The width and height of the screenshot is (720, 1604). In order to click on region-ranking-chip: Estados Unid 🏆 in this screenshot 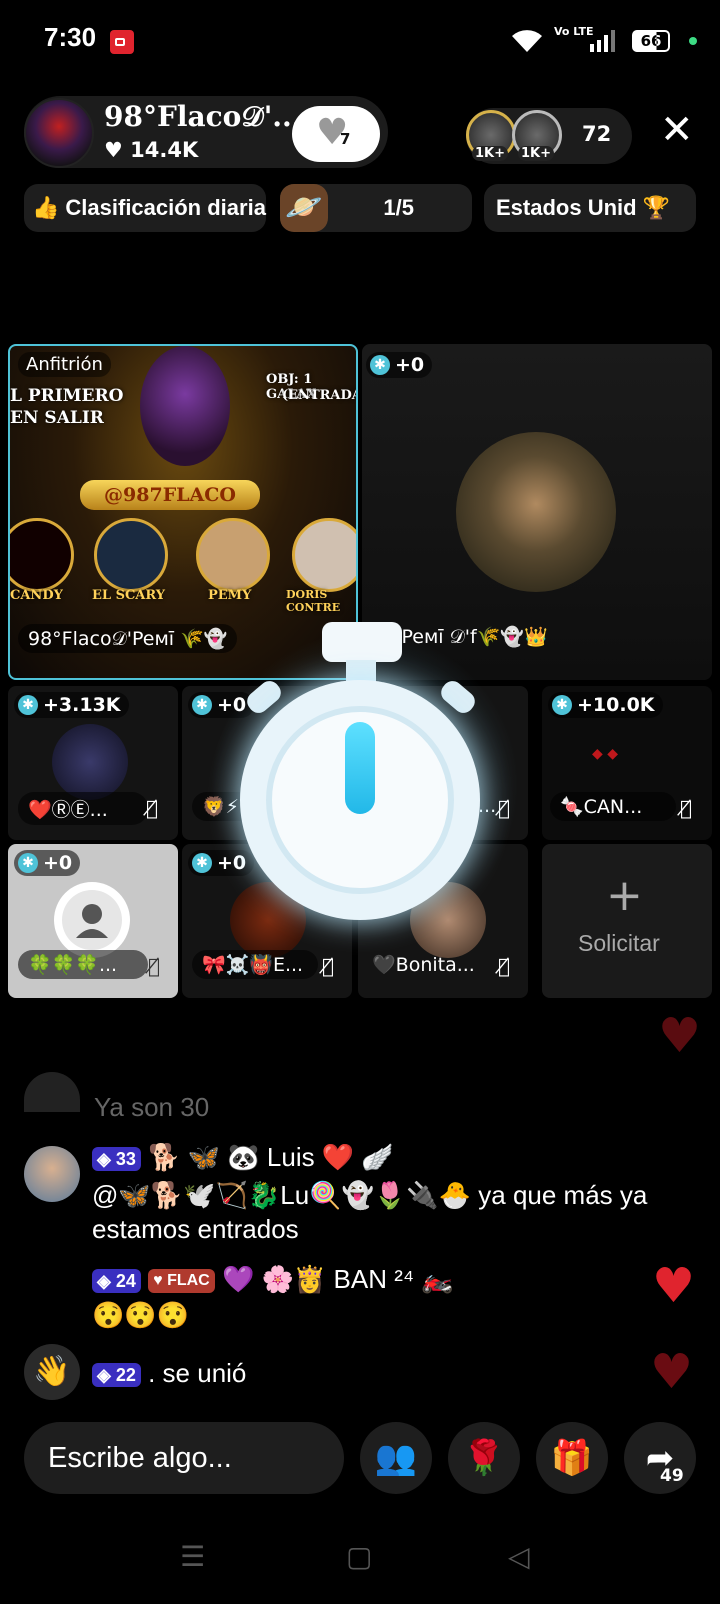, I will do `click(590, 208)`.